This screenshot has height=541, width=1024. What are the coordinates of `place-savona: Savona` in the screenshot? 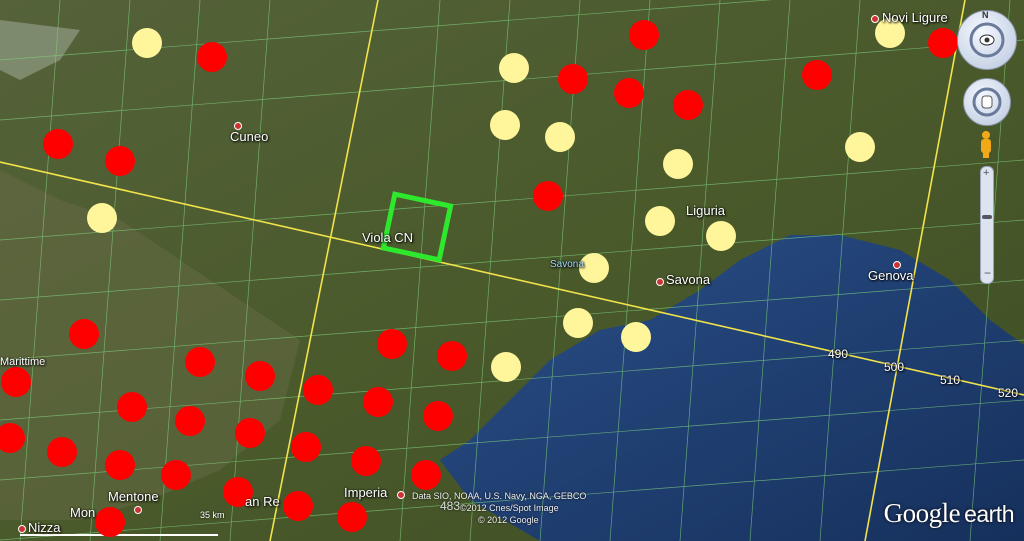 It's located at (688, 279).